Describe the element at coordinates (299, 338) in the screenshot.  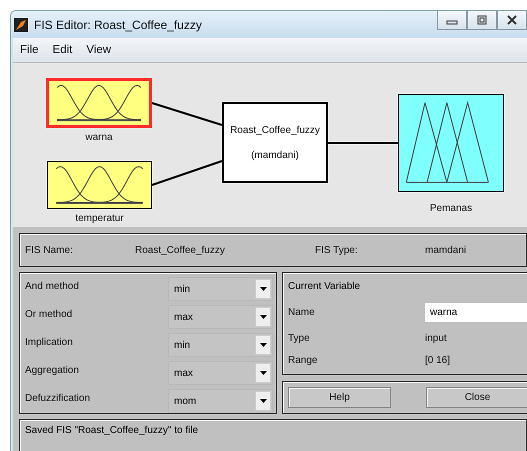
I see `field-label: Type` at that location.